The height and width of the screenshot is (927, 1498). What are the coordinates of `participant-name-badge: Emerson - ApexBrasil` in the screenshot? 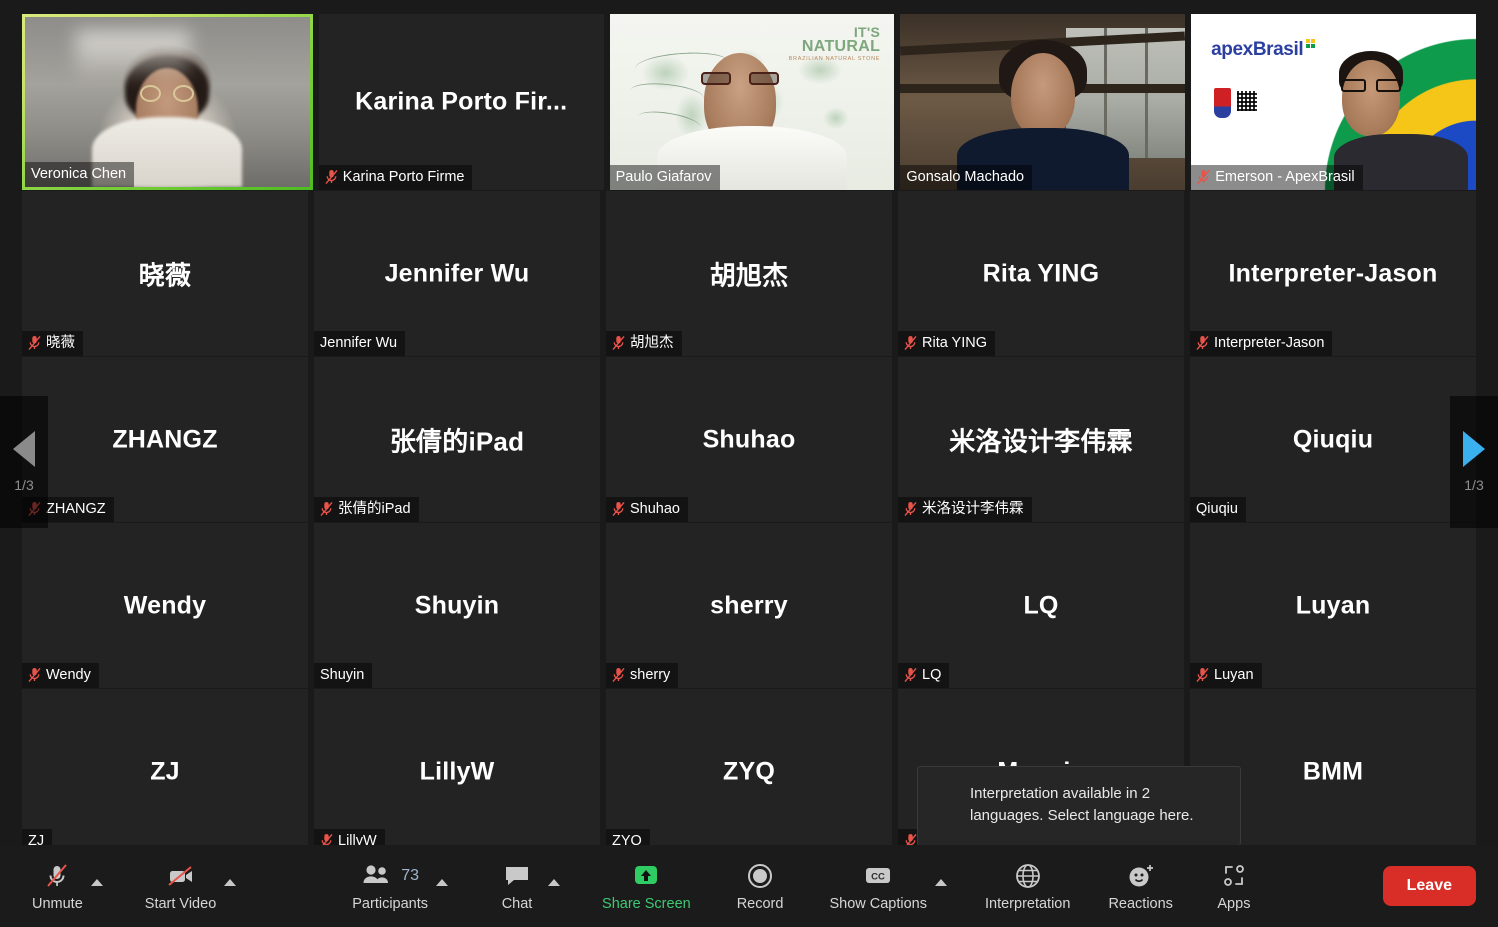 It's located at (1277, 177).